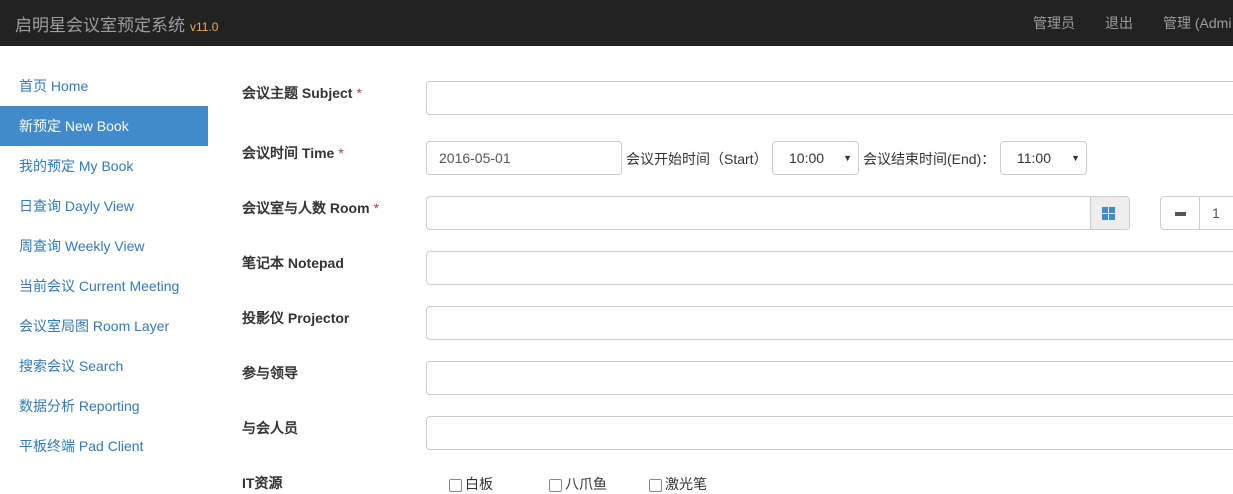  Describe the element at coordinates (104, 406) in the screenshot. I see `sidebar-item-reporting: 数据分析 Reporting` at that location.